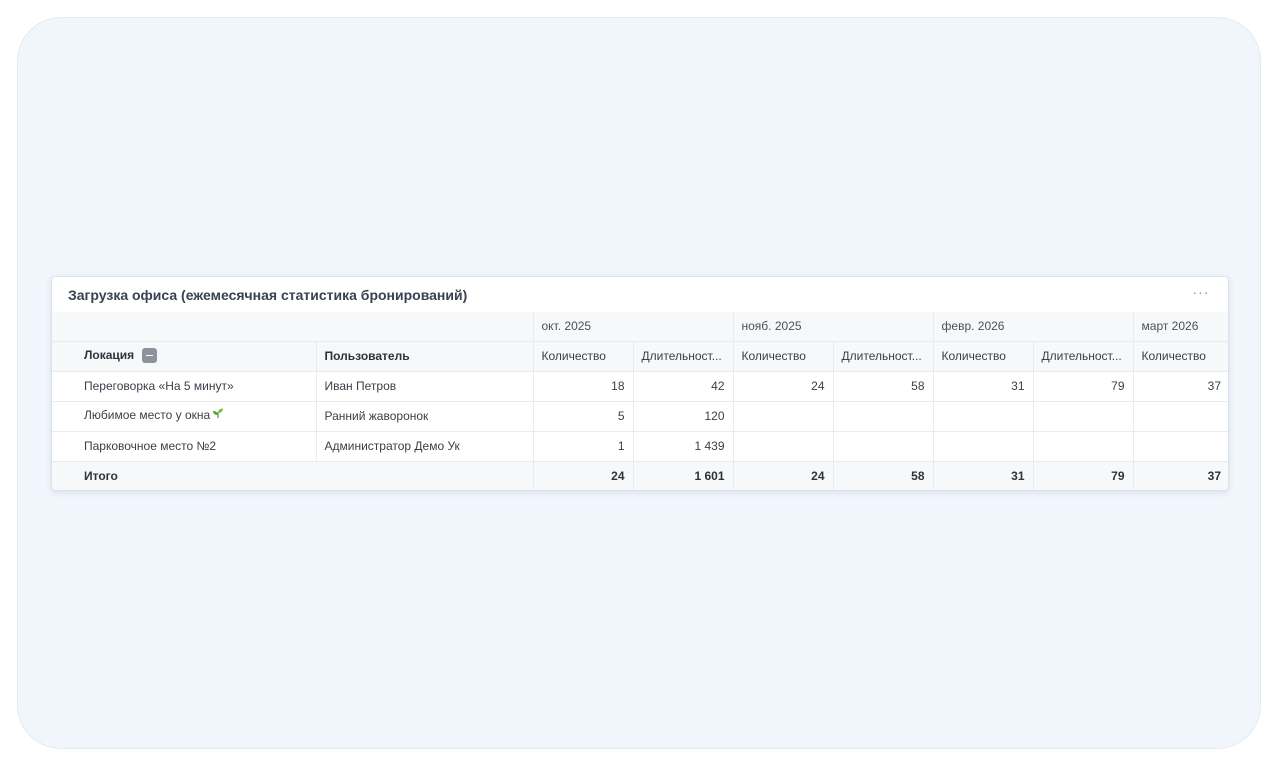 The image size is (1280, 768). I want to click on row-location: Любимое место у окна, so click(184, 416).